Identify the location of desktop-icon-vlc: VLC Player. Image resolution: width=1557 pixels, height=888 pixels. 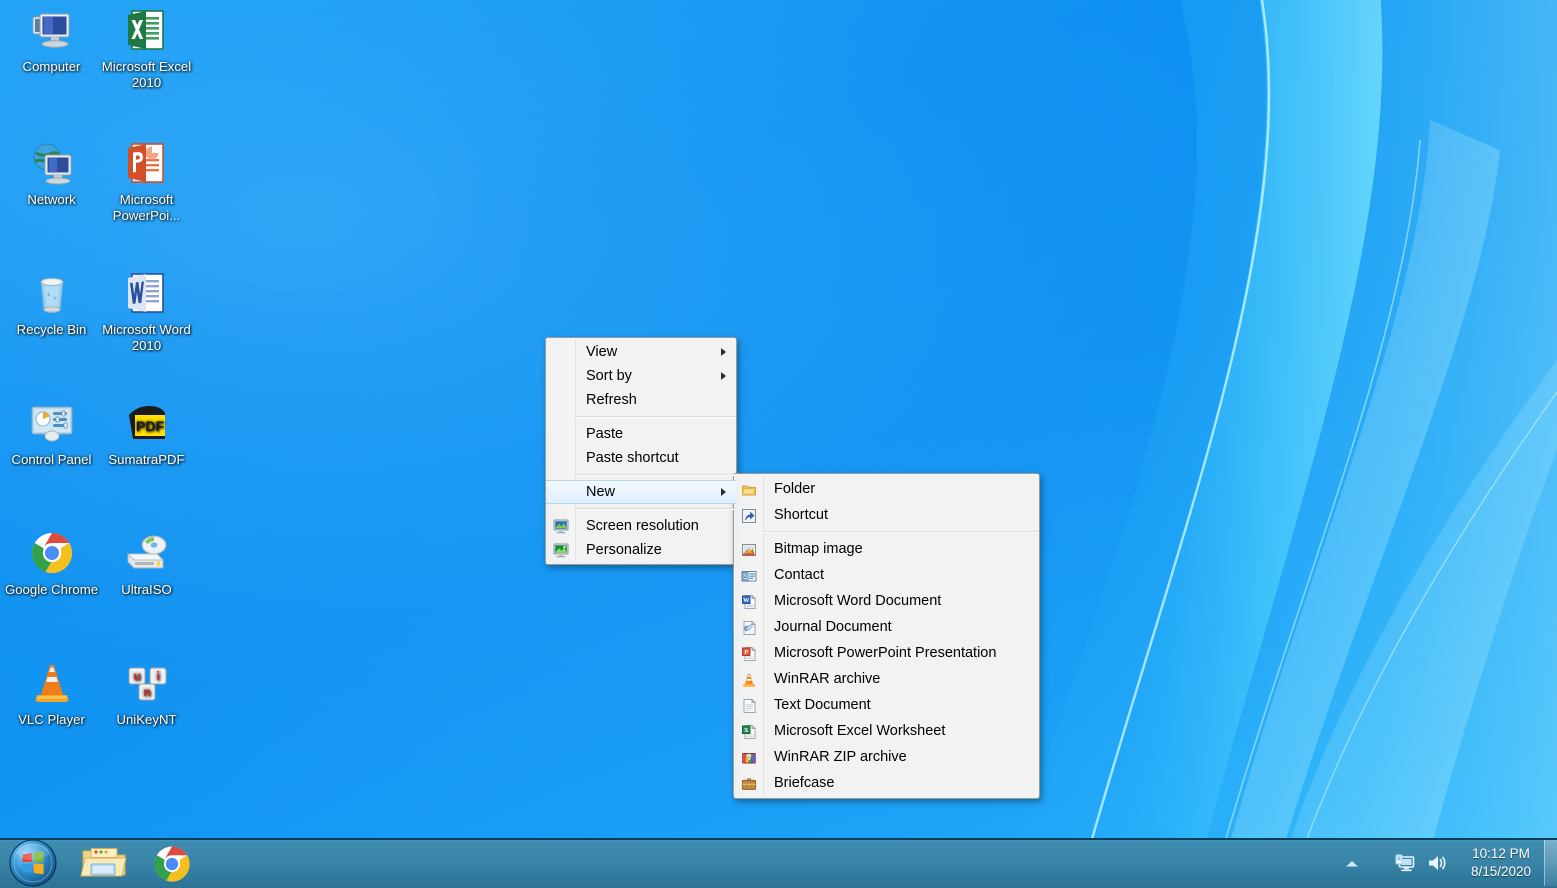
(51, 693).